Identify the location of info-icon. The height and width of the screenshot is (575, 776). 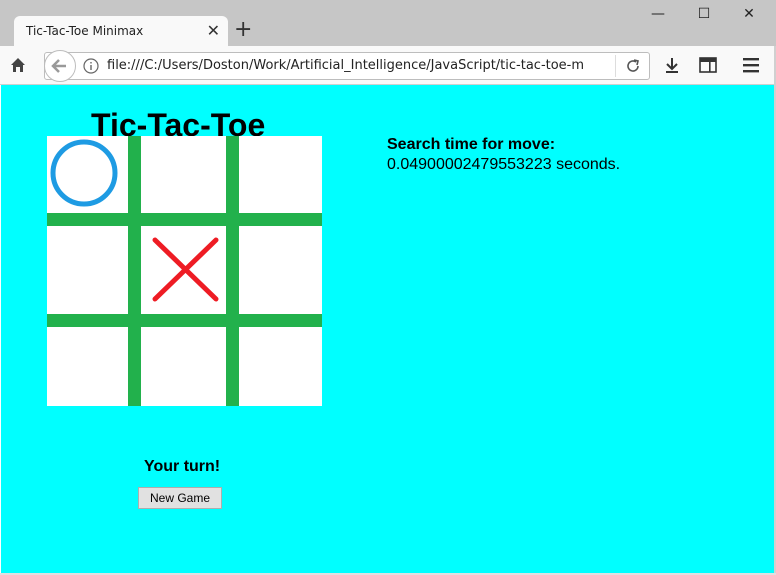
(91, 66).